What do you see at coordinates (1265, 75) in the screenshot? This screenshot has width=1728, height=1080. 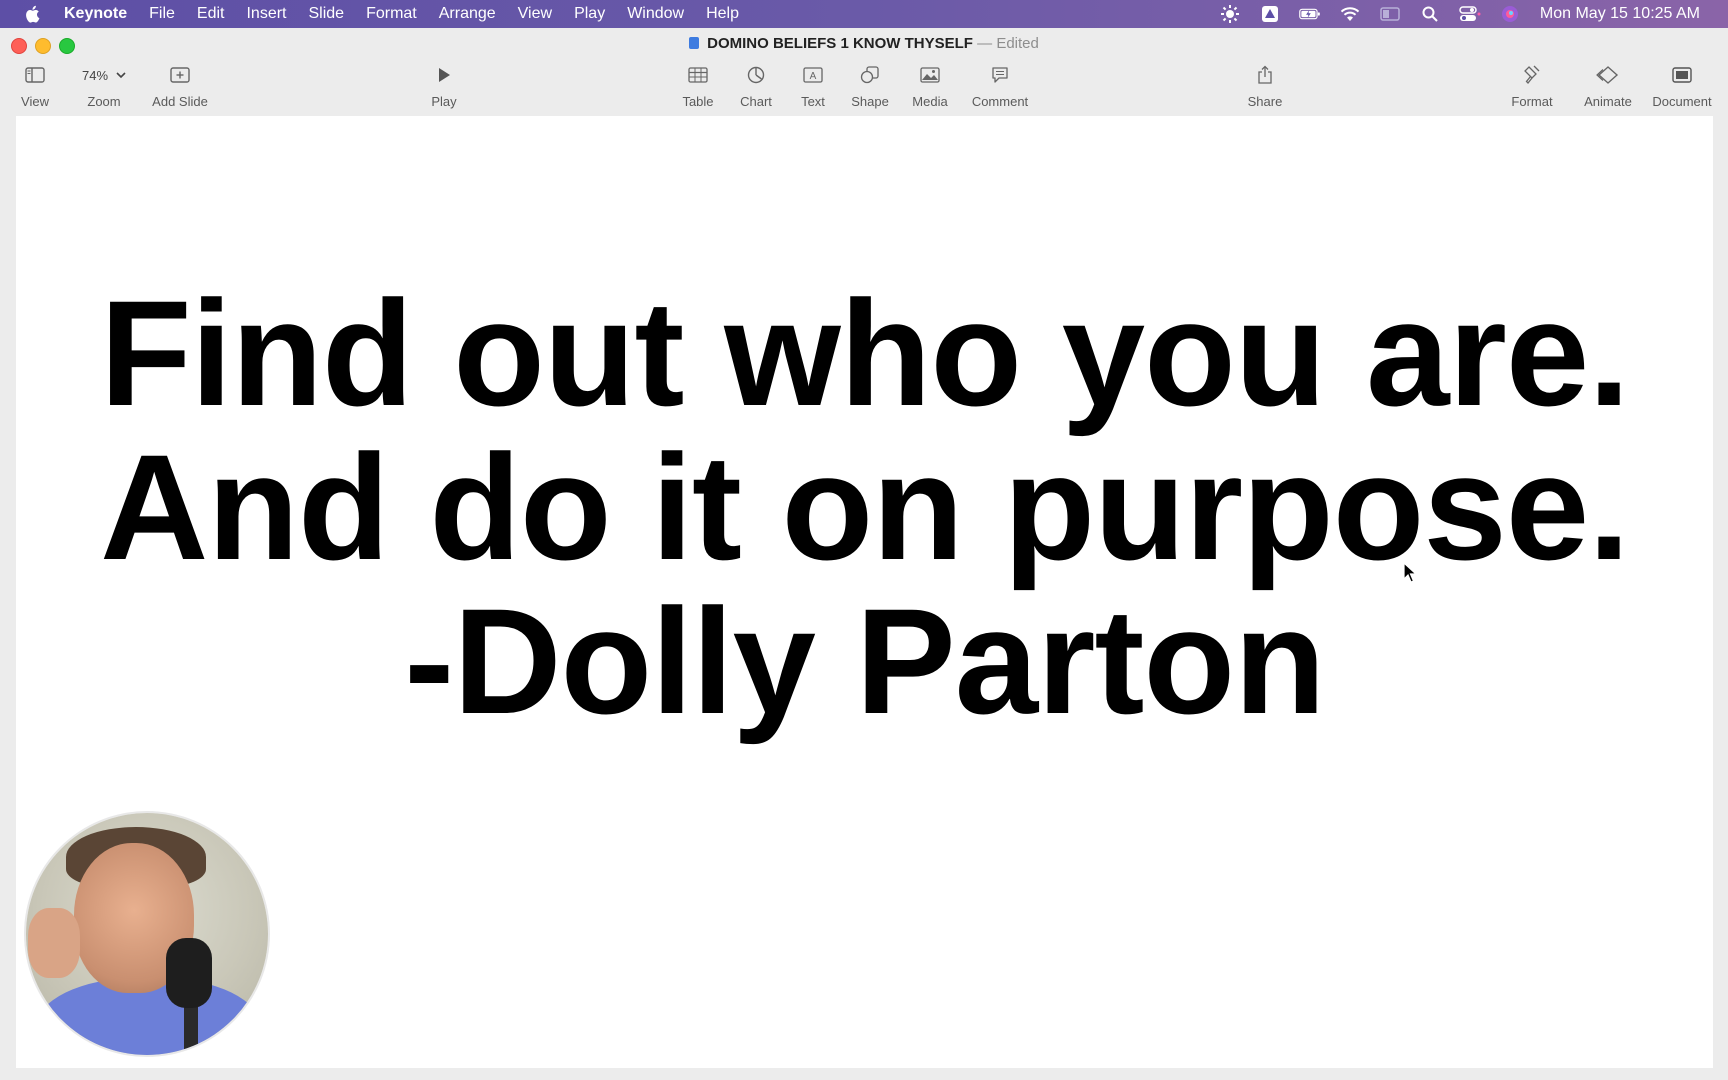 I see `share-icon` at bounding box center [1265, 75].